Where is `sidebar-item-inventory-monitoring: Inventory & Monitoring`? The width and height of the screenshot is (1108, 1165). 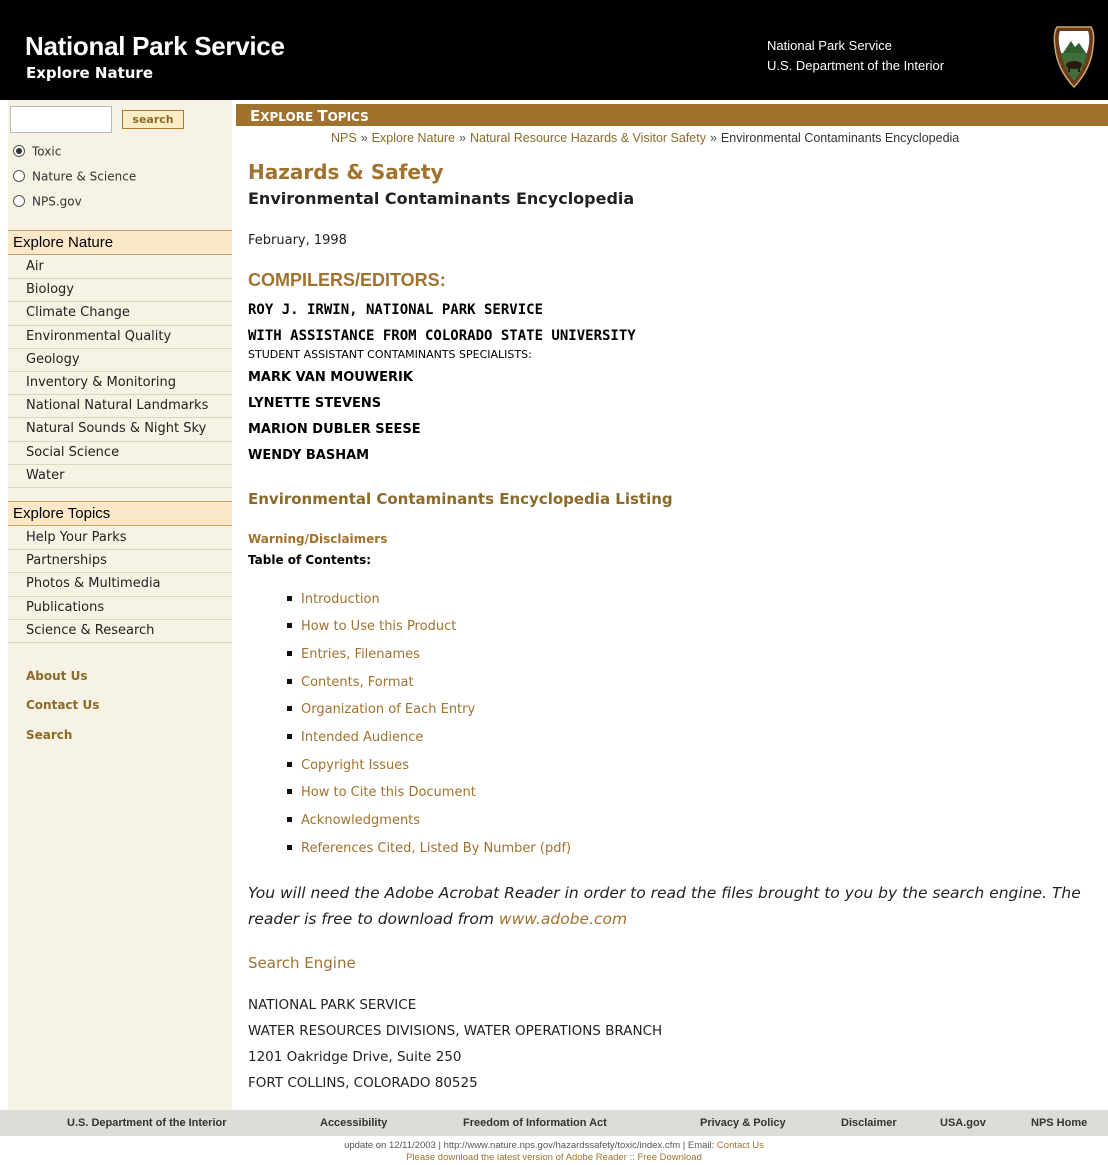
sidebar-item-inventory-monitoring: Inventory & Monitoring is located at coordinates (120, 384).